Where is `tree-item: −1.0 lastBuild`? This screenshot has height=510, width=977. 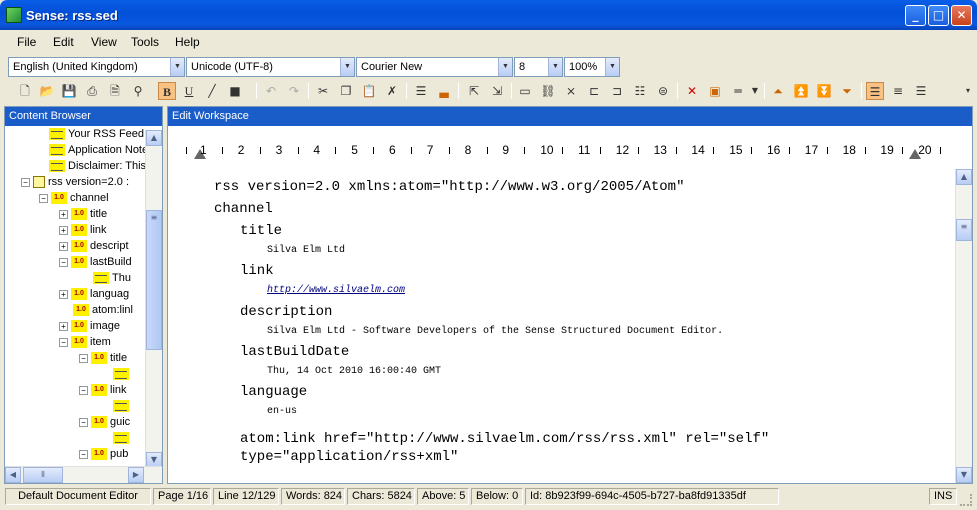 tree-item: −1.0 lastBuild is located at coordinates (95, 264).